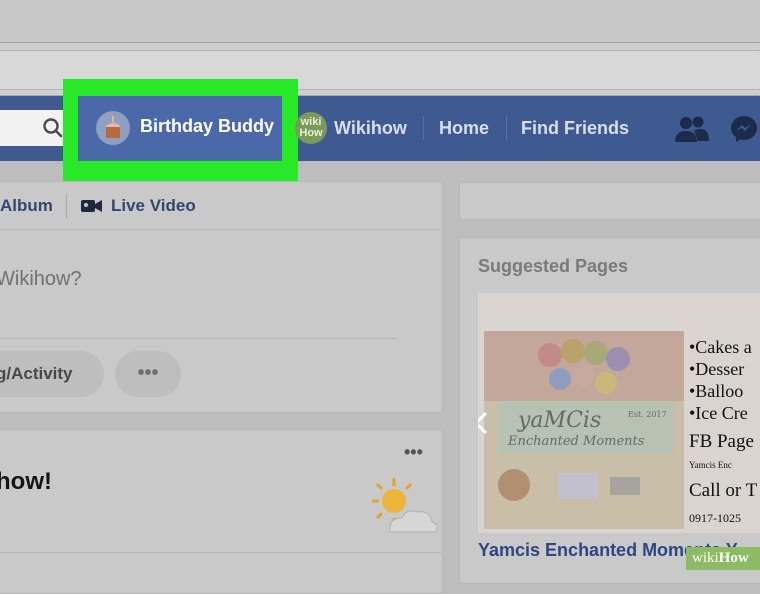 The width and height of the screenshot is (760, 594). What do you see at coordinates (402, 504) in the screenshot?
I see `sun-cloud-icon` at bounding box center [402, 504].